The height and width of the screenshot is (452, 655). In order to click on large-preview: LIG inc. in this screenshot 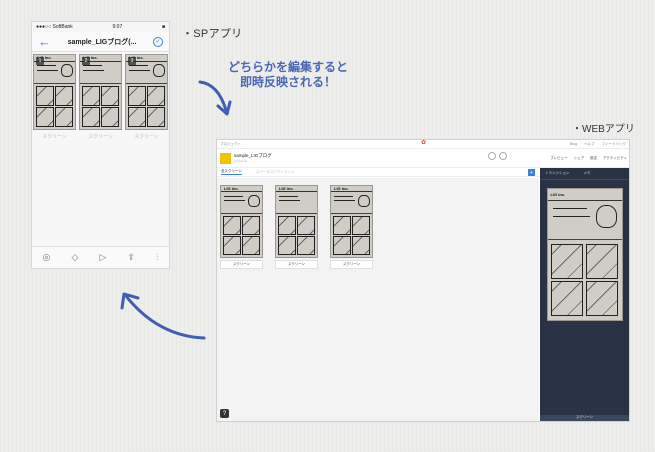, I will do `click(584, 254)`.